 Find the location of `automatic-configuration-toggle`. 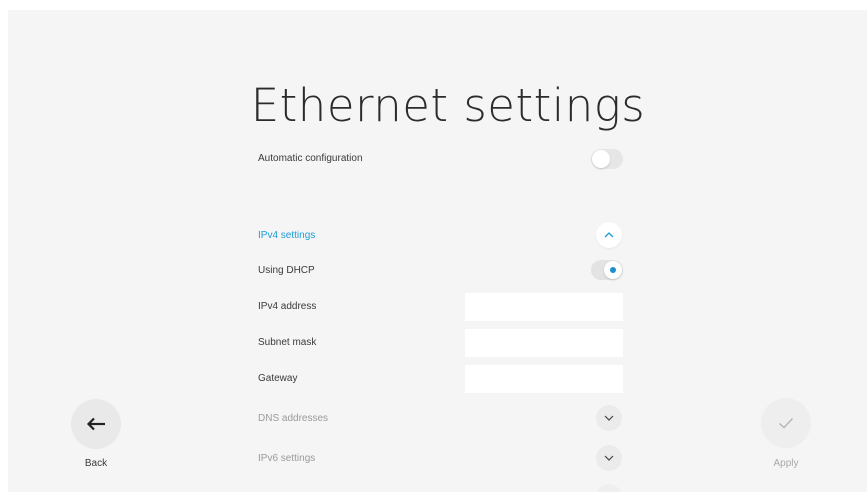

automatic-configuration-toggle is located at coordinates (607, 159).